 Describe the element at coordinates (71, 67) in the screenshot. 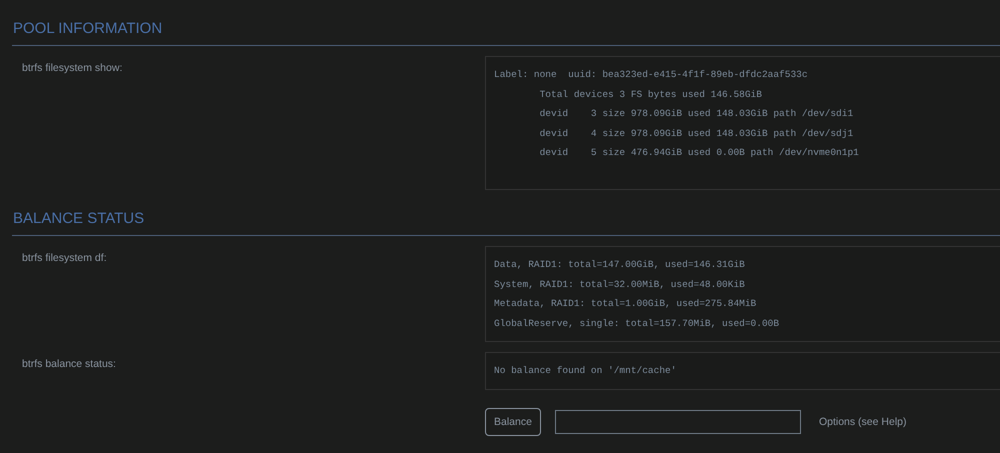

I see `field-label: btrfs filesystem show:` at that location.